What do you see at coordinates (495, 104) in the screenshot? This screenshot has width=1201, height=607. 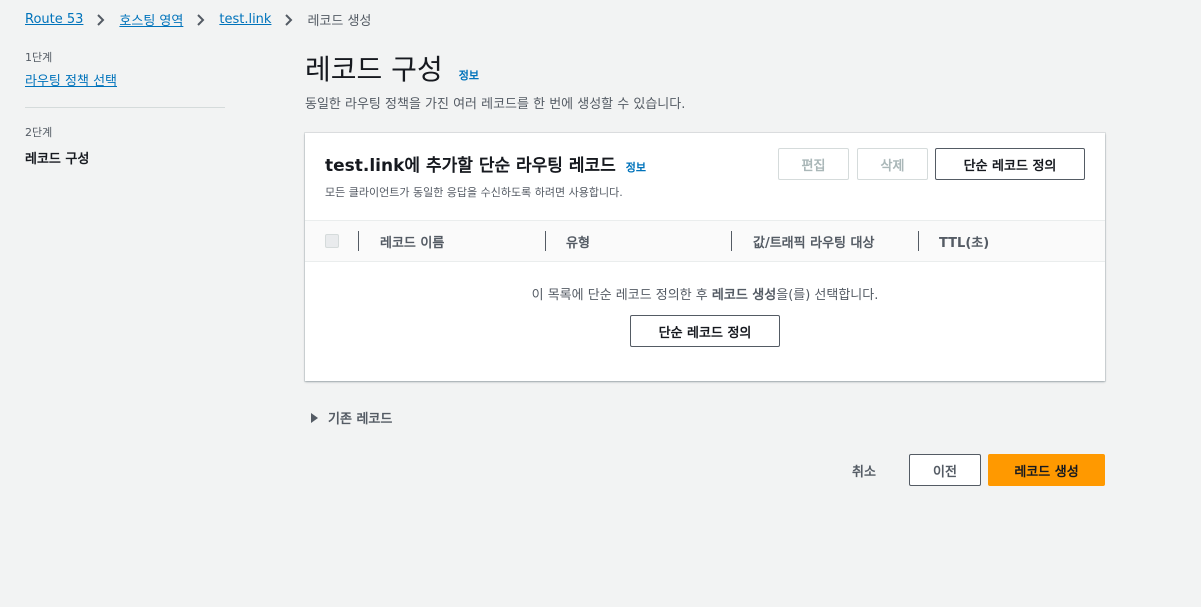 I see `page-subtitle: 동일한 라우팅 정책을 가진 여러 레코드를 한 번에 생성할 수 있습니다.` at bounding box center [495, 104].